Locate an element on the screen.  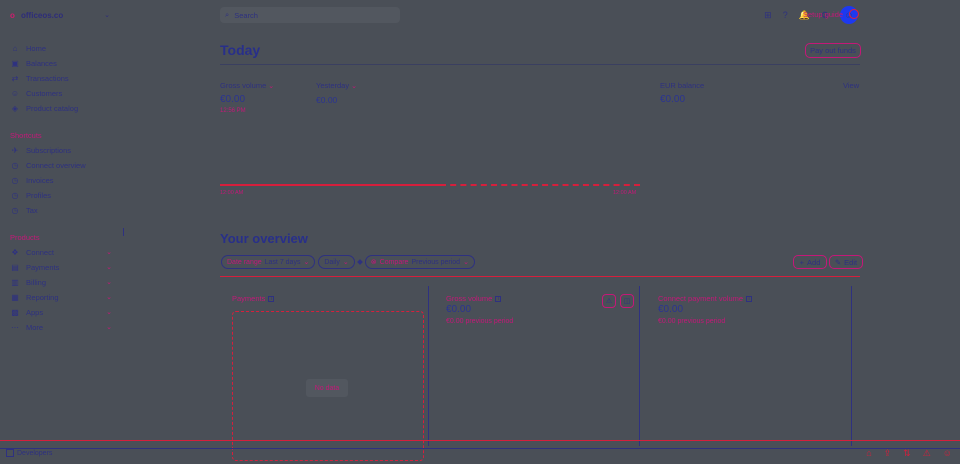
devtools-icon: ⌂ is located at coordinates (868, 453).